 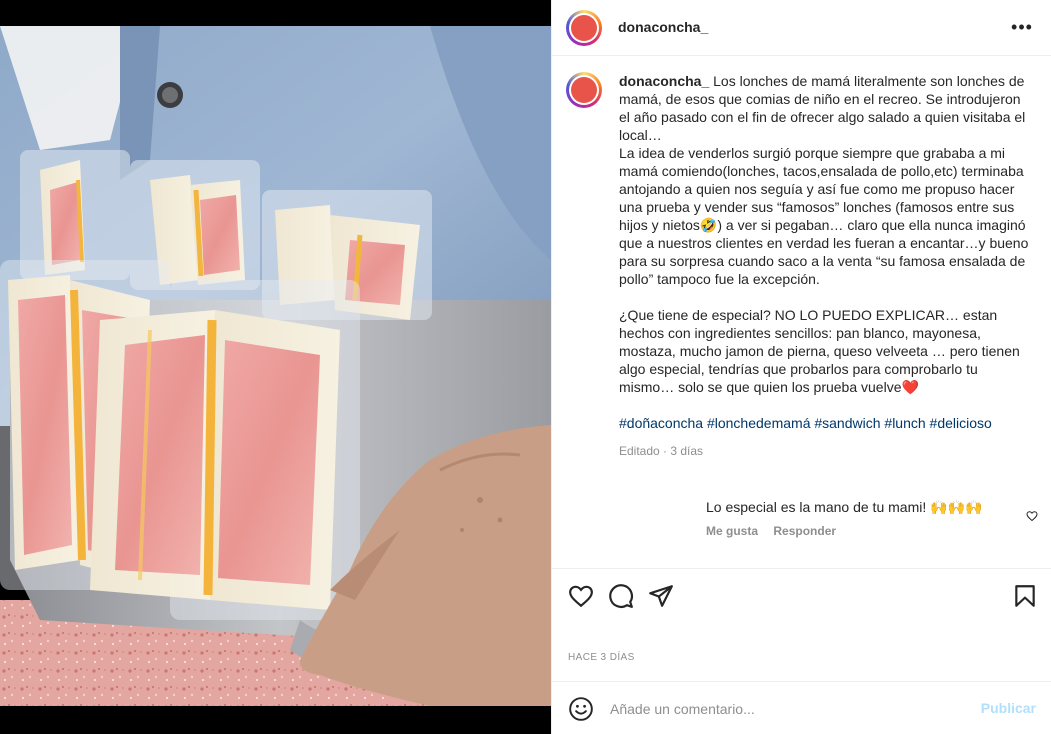 I want to click on caption-avatar, so click(x=584, y=90).